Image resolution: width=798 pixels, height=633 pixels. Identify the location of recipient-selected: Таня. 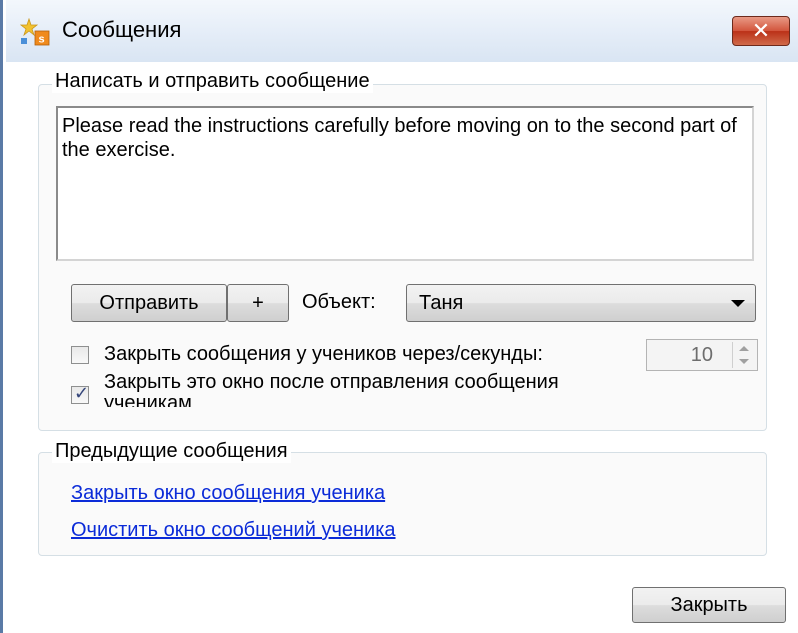
(441, 303).